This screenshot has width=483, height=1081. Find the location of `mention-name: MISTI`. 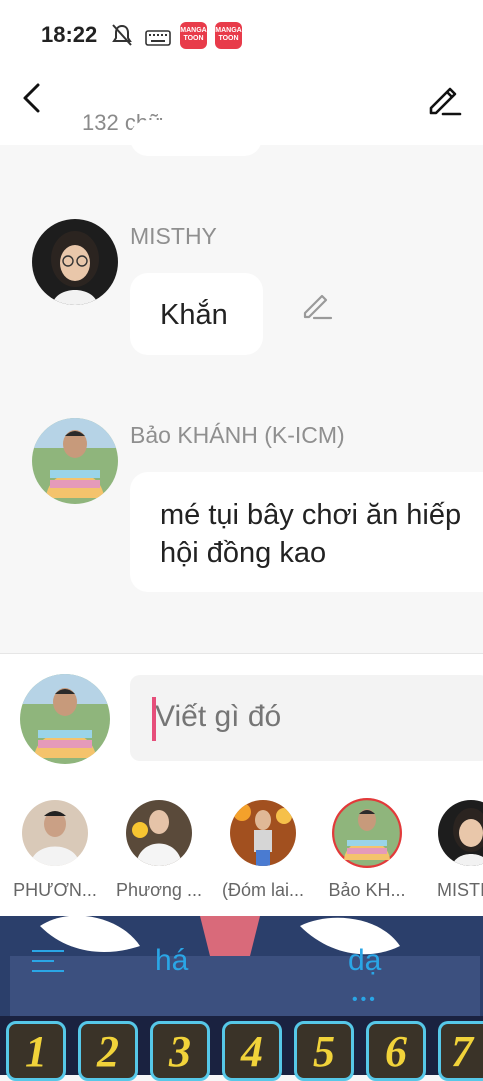

mention-name: MISTI is located at coordinates (460, 890).